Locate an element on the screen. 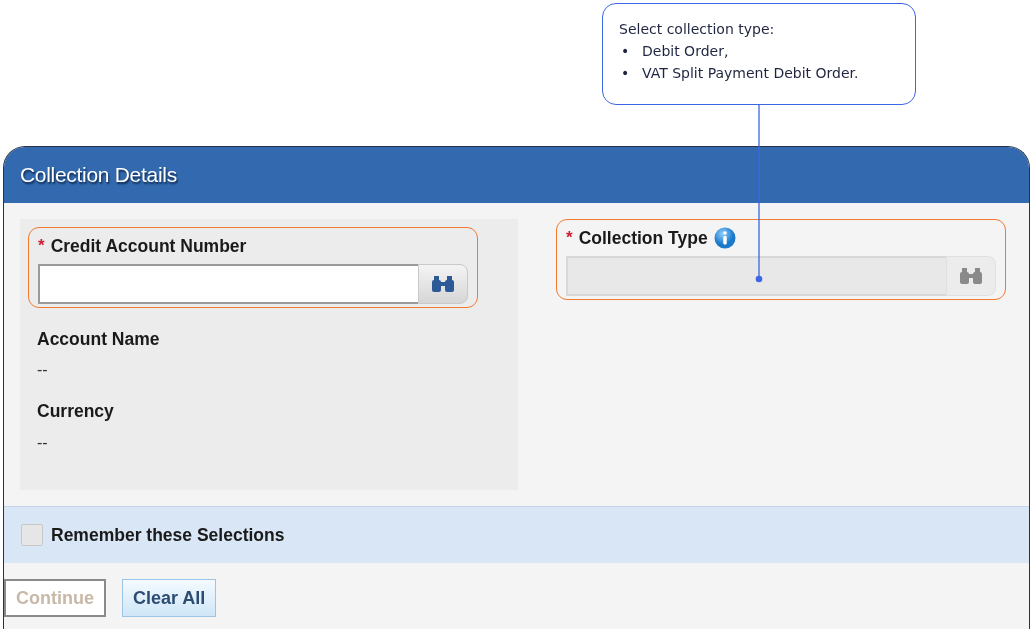 The height and width of the screenshot is (629, 1030). field-label: Collection Type is located at coordinates (643, 238).